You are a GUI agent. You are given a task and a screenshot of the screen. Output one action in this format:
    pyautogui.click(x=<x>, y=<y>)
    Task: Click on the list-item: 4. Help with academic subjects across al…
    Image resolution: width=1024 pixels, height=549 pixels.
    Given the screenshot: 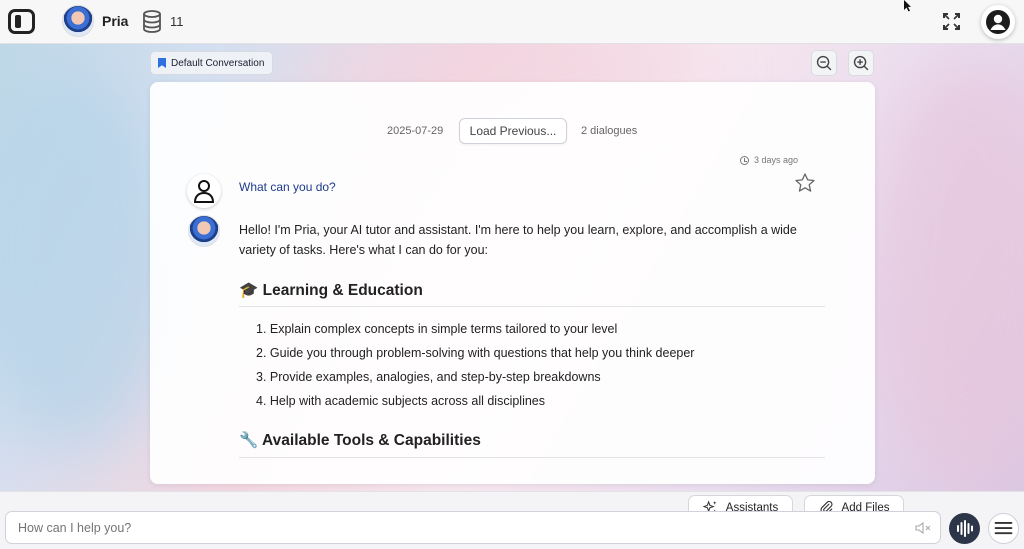 What is the action you would take?
    pyautogui.click(x=401, y=401)
    